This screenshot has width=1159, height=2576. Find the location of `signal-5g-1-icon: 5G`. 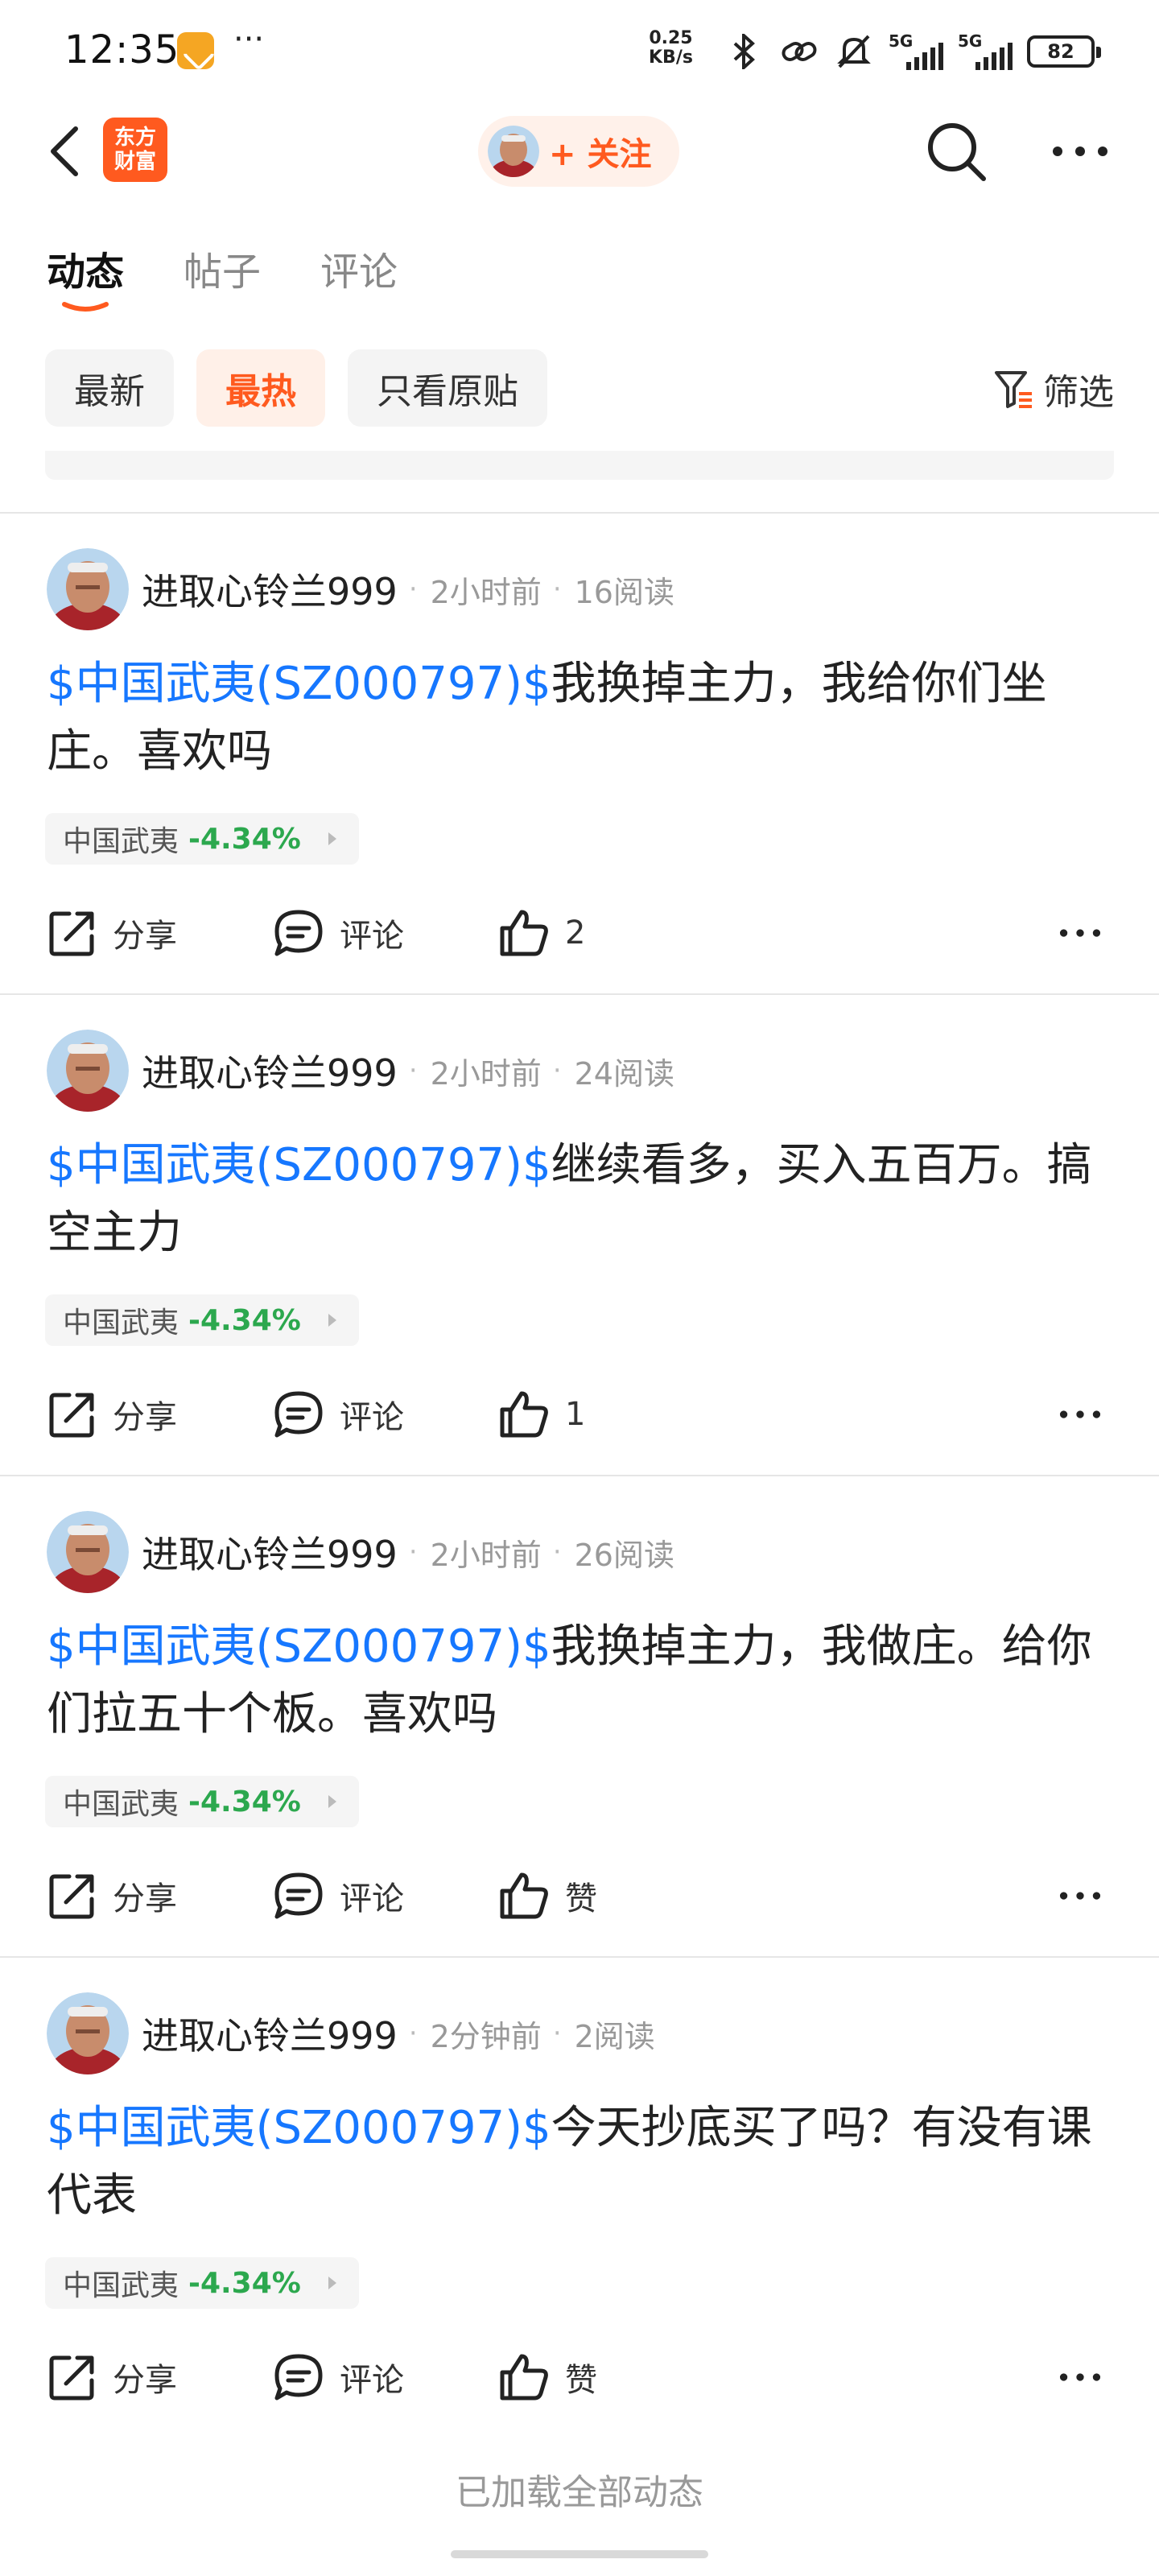

signal-5g-1-icon: 5G is located at coordinates (916, 51).